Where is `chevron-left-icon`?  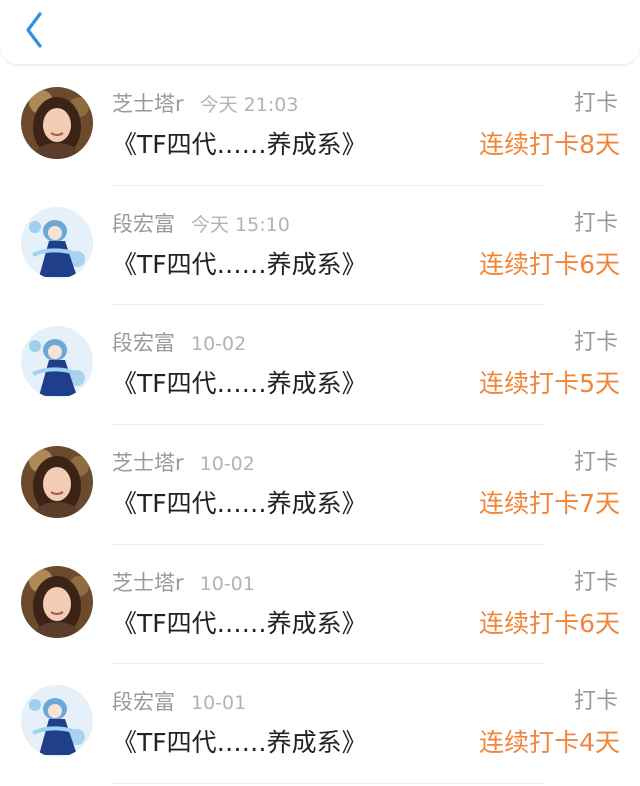 chevron-left-icon is located at coordinates (34, 30).